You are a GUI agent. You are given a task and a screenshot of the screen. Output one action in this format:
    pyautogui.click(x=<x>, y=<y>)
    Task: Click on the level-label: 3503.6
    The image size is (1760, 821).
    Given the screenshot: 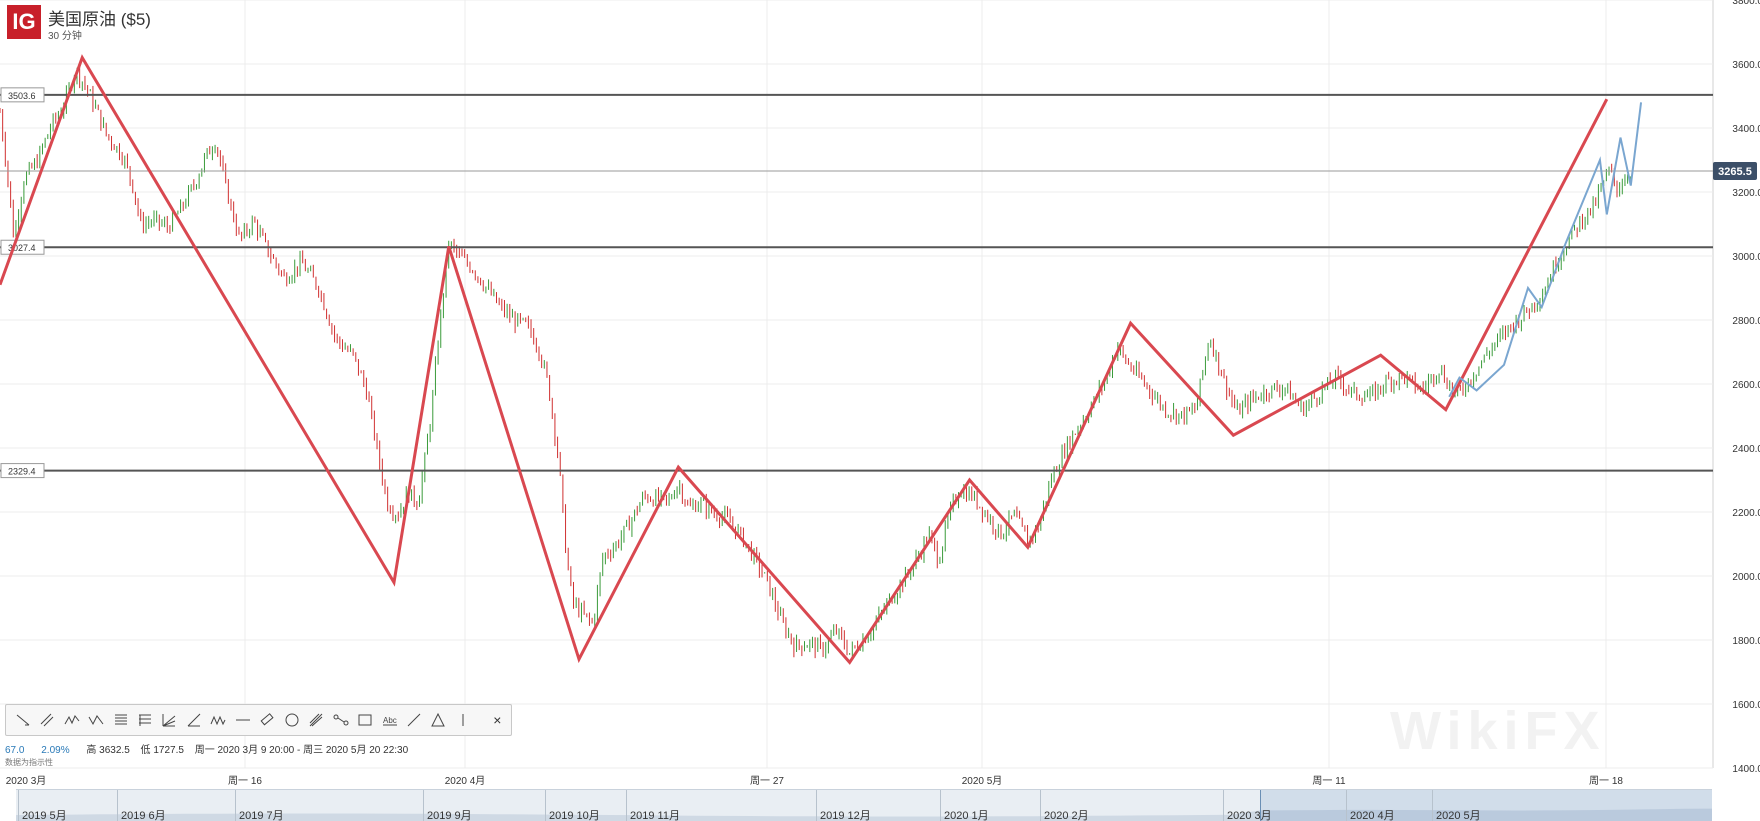 What is the action you would take?
    pyautogui.click(x=22, y=96)
    